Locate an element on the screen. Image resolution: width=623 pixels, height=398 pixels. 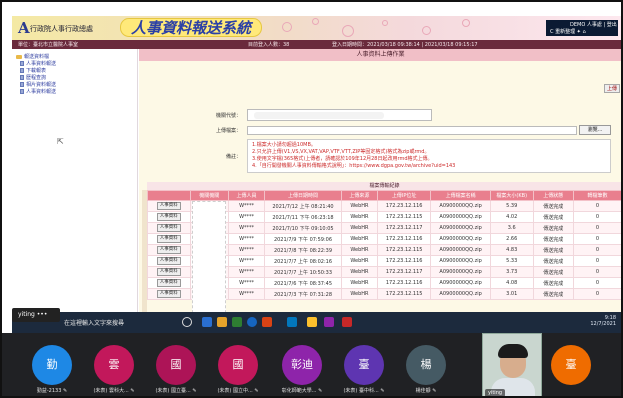
participant-avatar: 彰迪 is located at coordinates (302, 365).